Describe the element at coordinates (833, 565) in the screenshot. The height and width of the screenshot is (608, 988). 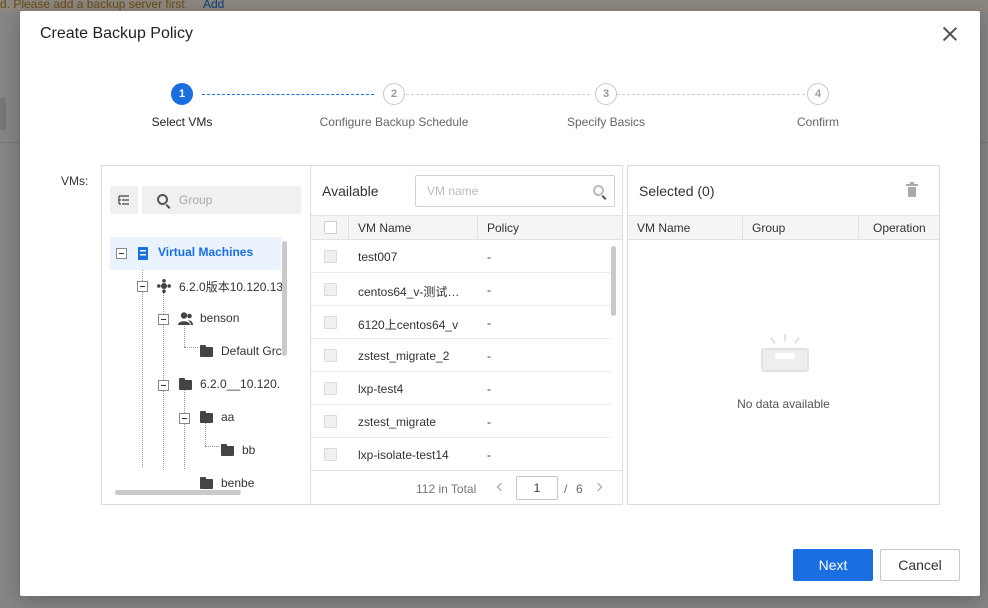
I see `next-button: Next` at that location.